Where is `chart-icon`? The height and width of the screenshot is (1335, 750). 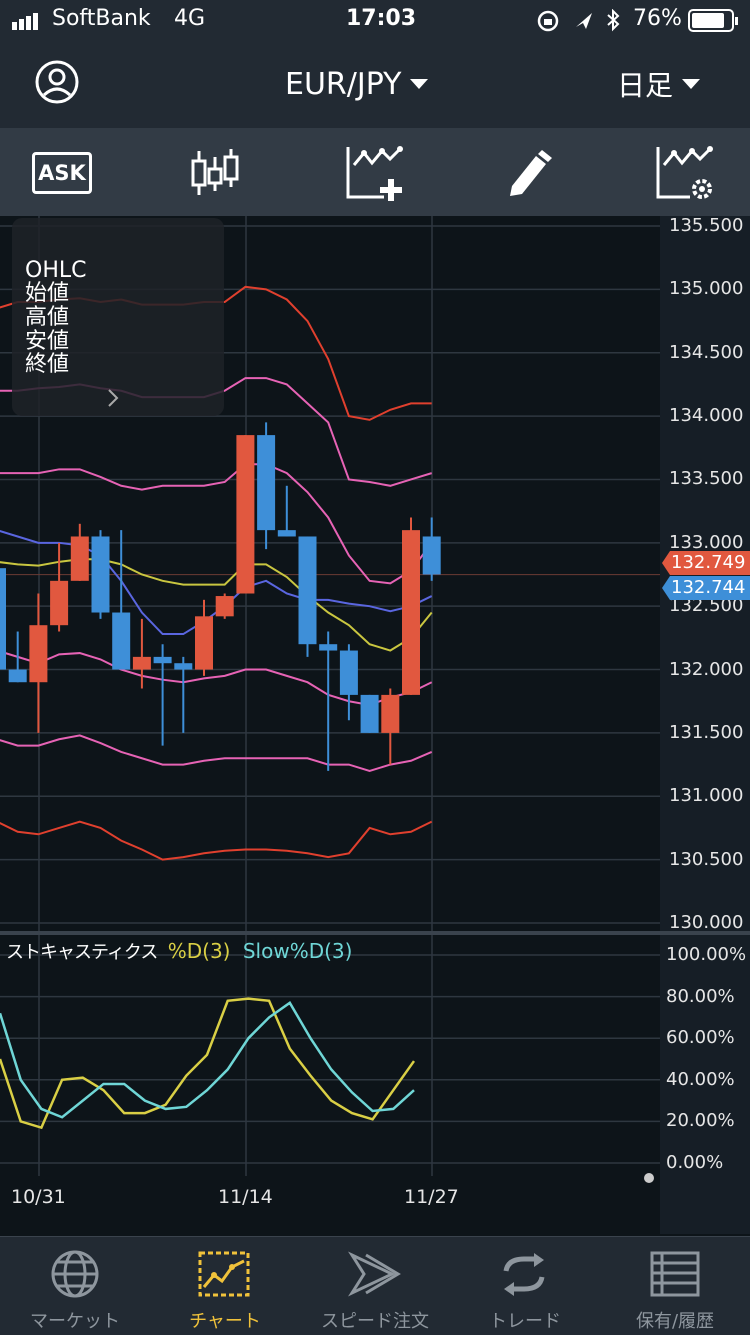
chart-icon is located at coordinates (224, 1274).